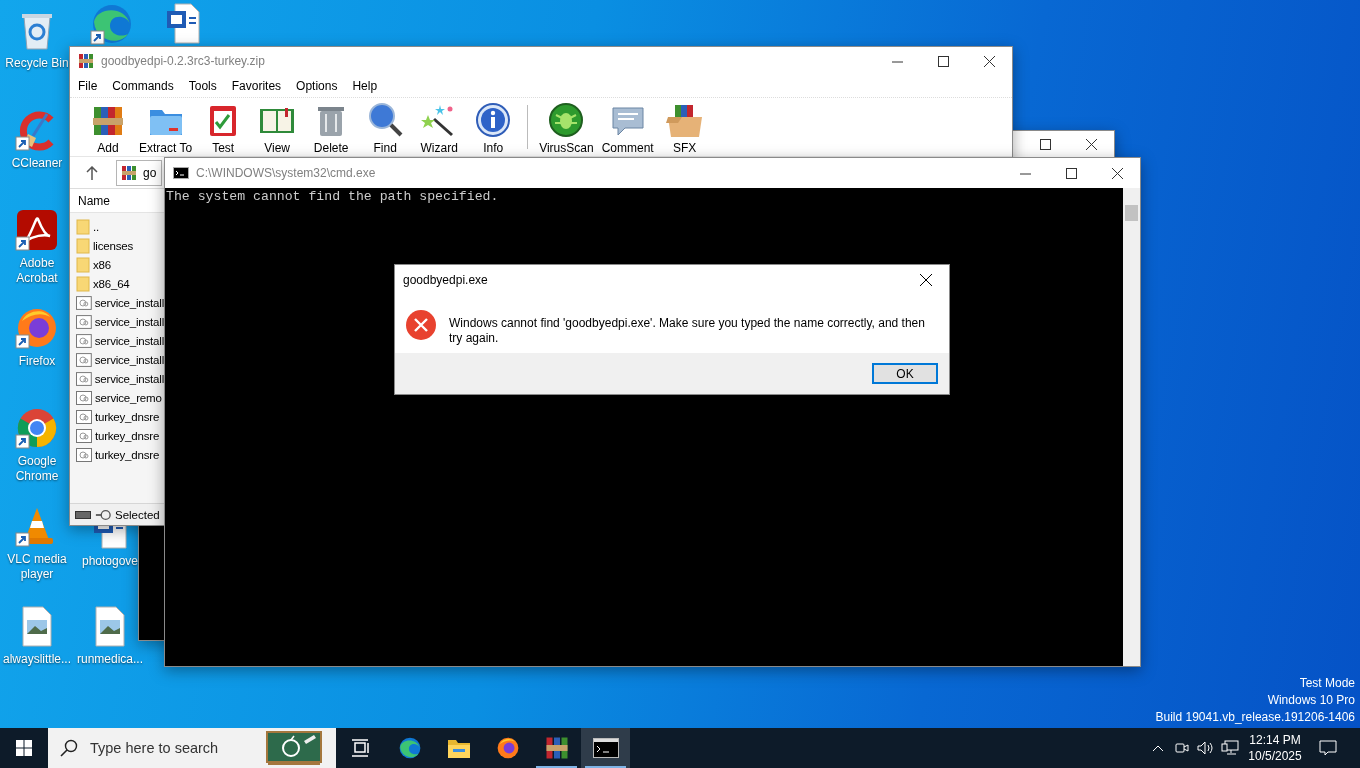 This screenshot has width=1360, height=768. What do you see at coordinates (439, 127) in the screenshot?
I see `toolbar-button: Wizard` at bounding box center [439, 127].